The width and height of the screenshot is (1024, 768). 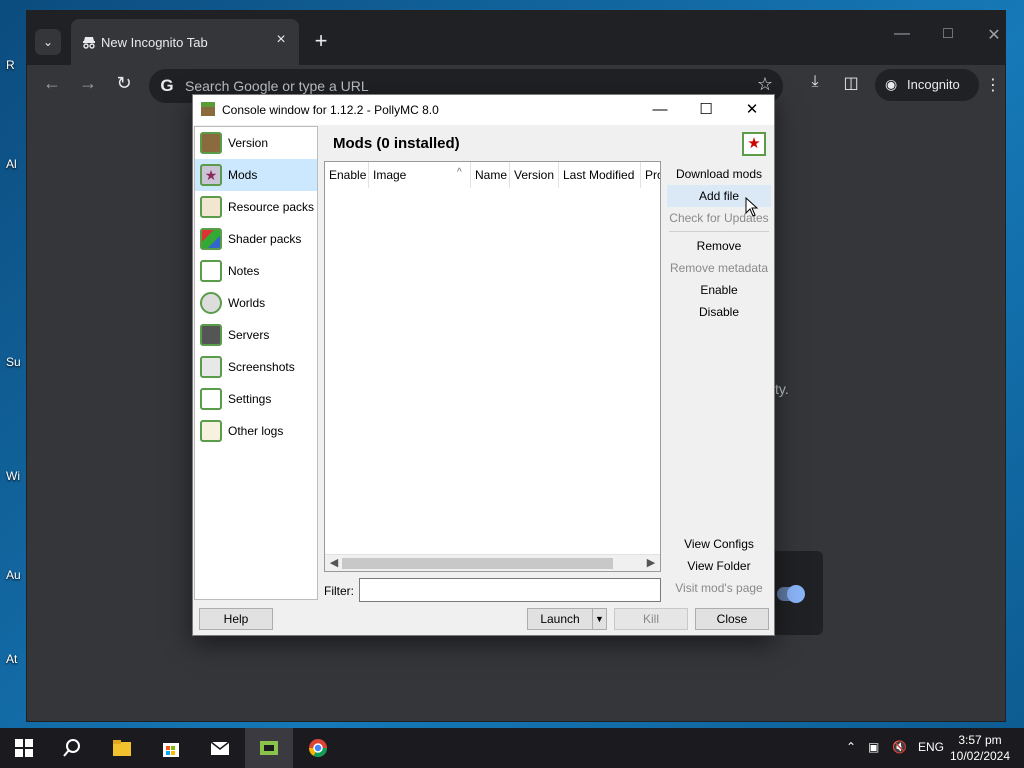 I want to click on sidebar-item-worlds: Worlds, so click(x=256, y=303).